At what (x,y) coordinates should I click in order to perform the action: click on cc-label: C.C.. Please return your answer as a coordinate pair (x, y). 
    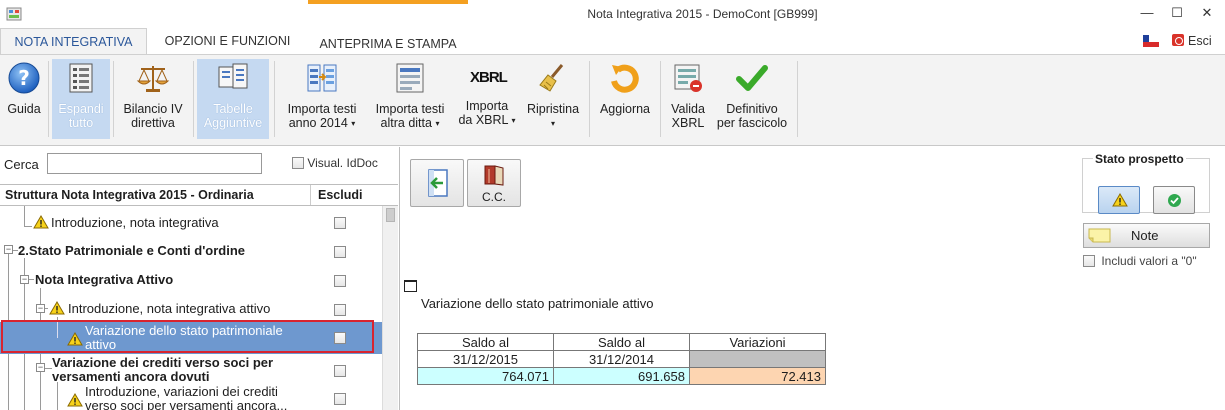
    Looking at the image, I should click on (494, 197).